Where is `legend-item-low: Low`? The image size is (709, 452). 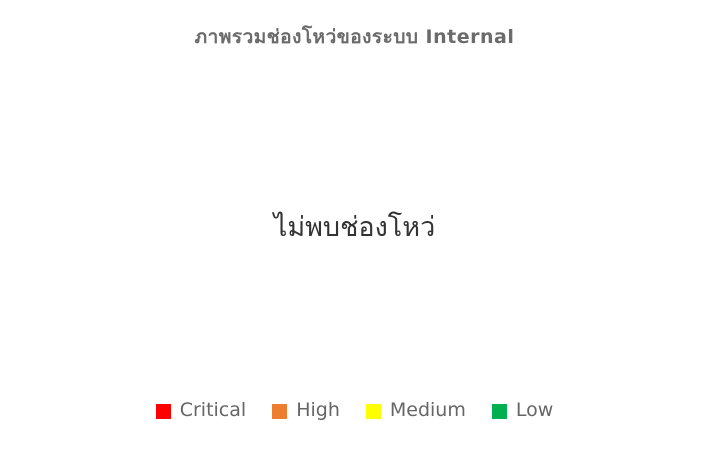 legend-item-low: Low is located at coordinates (522, 410).